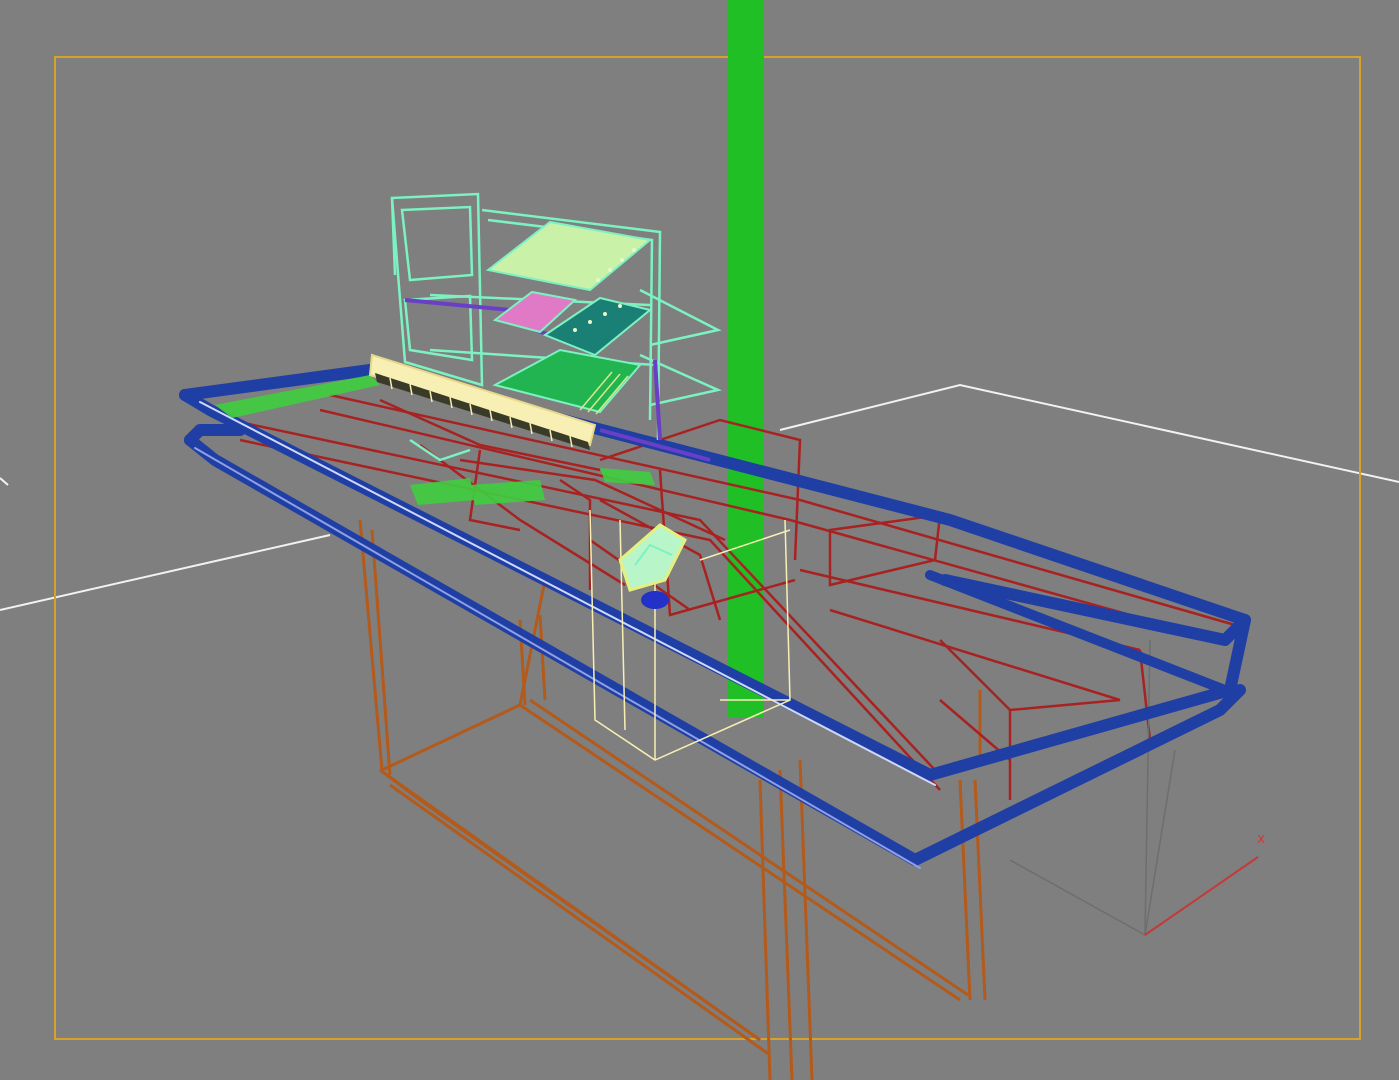 The image size is (1399, 1080). What do you see at coordinates (1092, 788) in the screenshot?
I see `helper-box` at bounding box center [1092, 788].